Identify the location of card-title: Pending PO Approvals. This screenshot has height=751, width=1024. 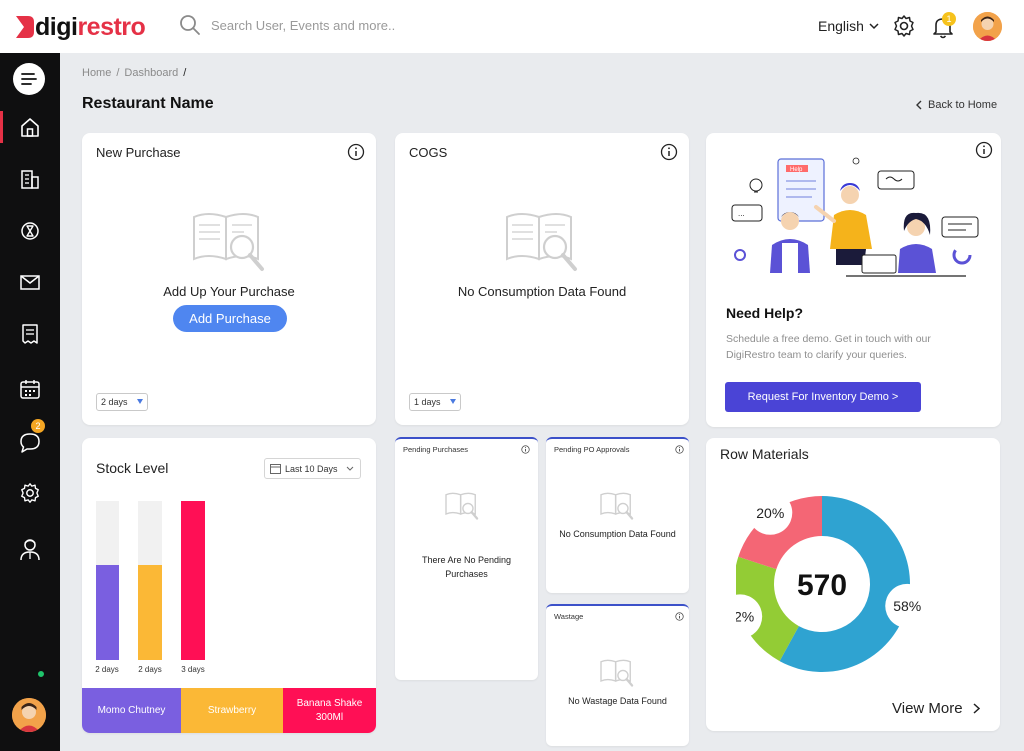
(592, 449).